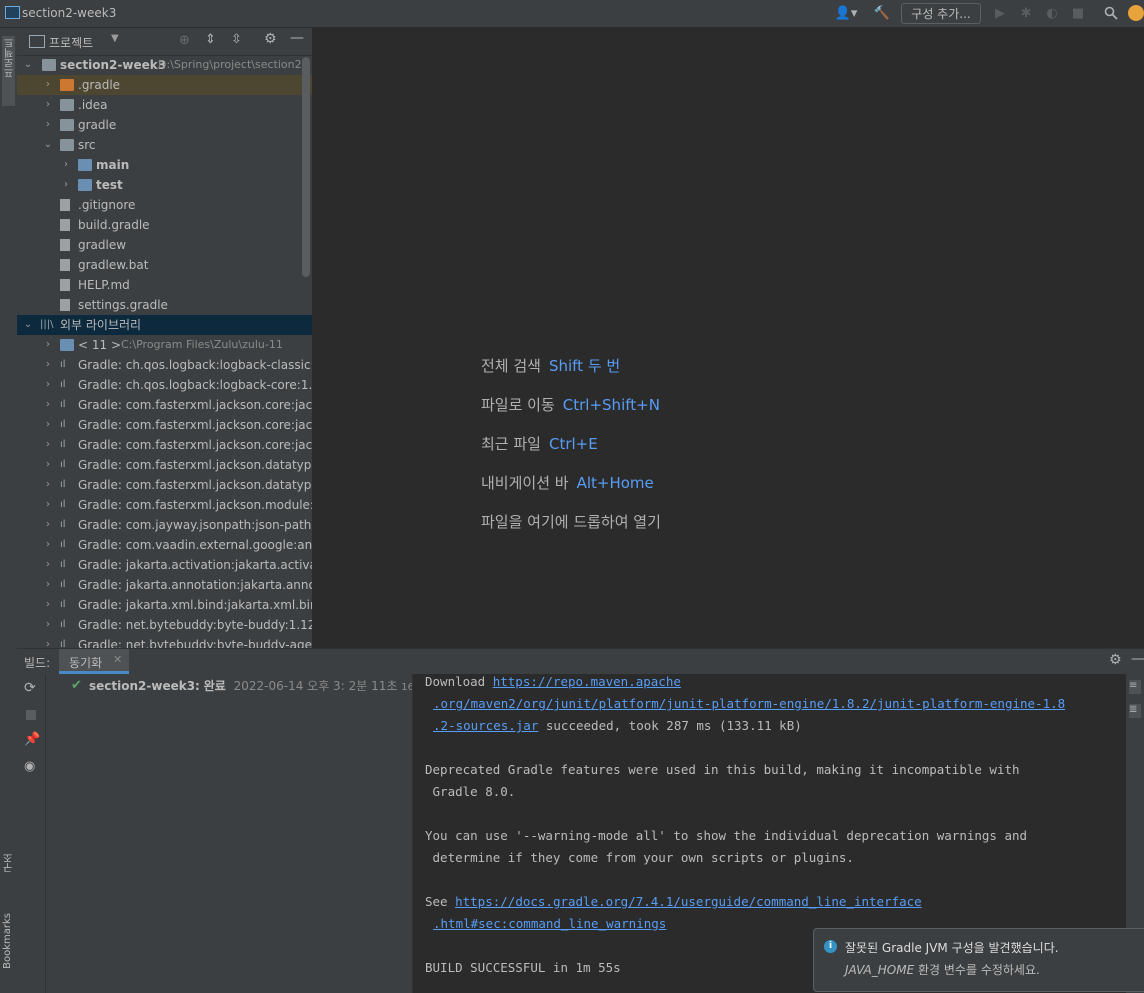 Image resolution: width=1144 pixels, height=993 pixels. Describe the element at coordinates (846, 13) in the screenshot. I see `user-menu-icon: 👤▾` at that location.